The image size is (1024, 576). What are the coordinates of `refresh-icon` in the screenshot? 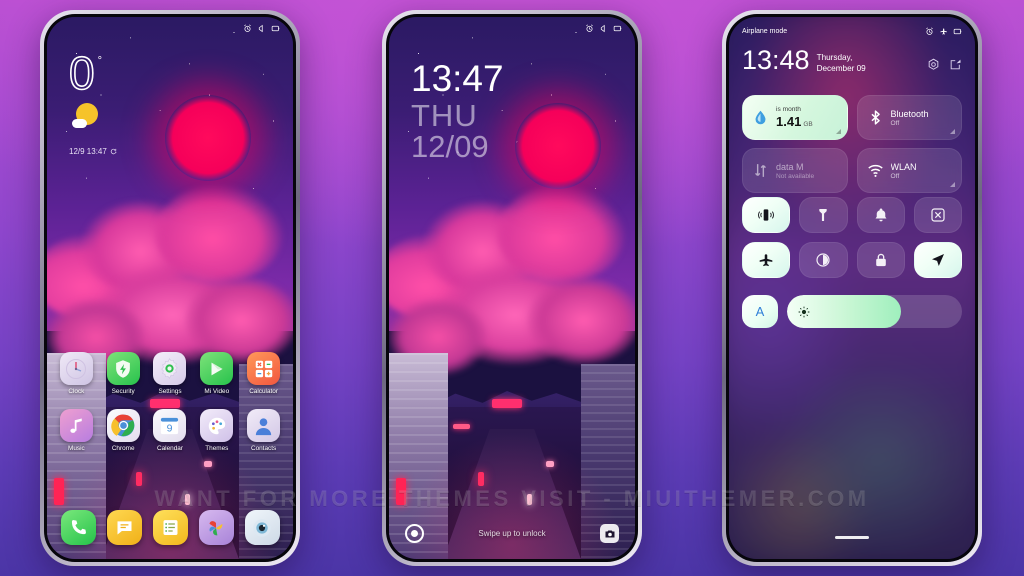 It's located at (113, 151).